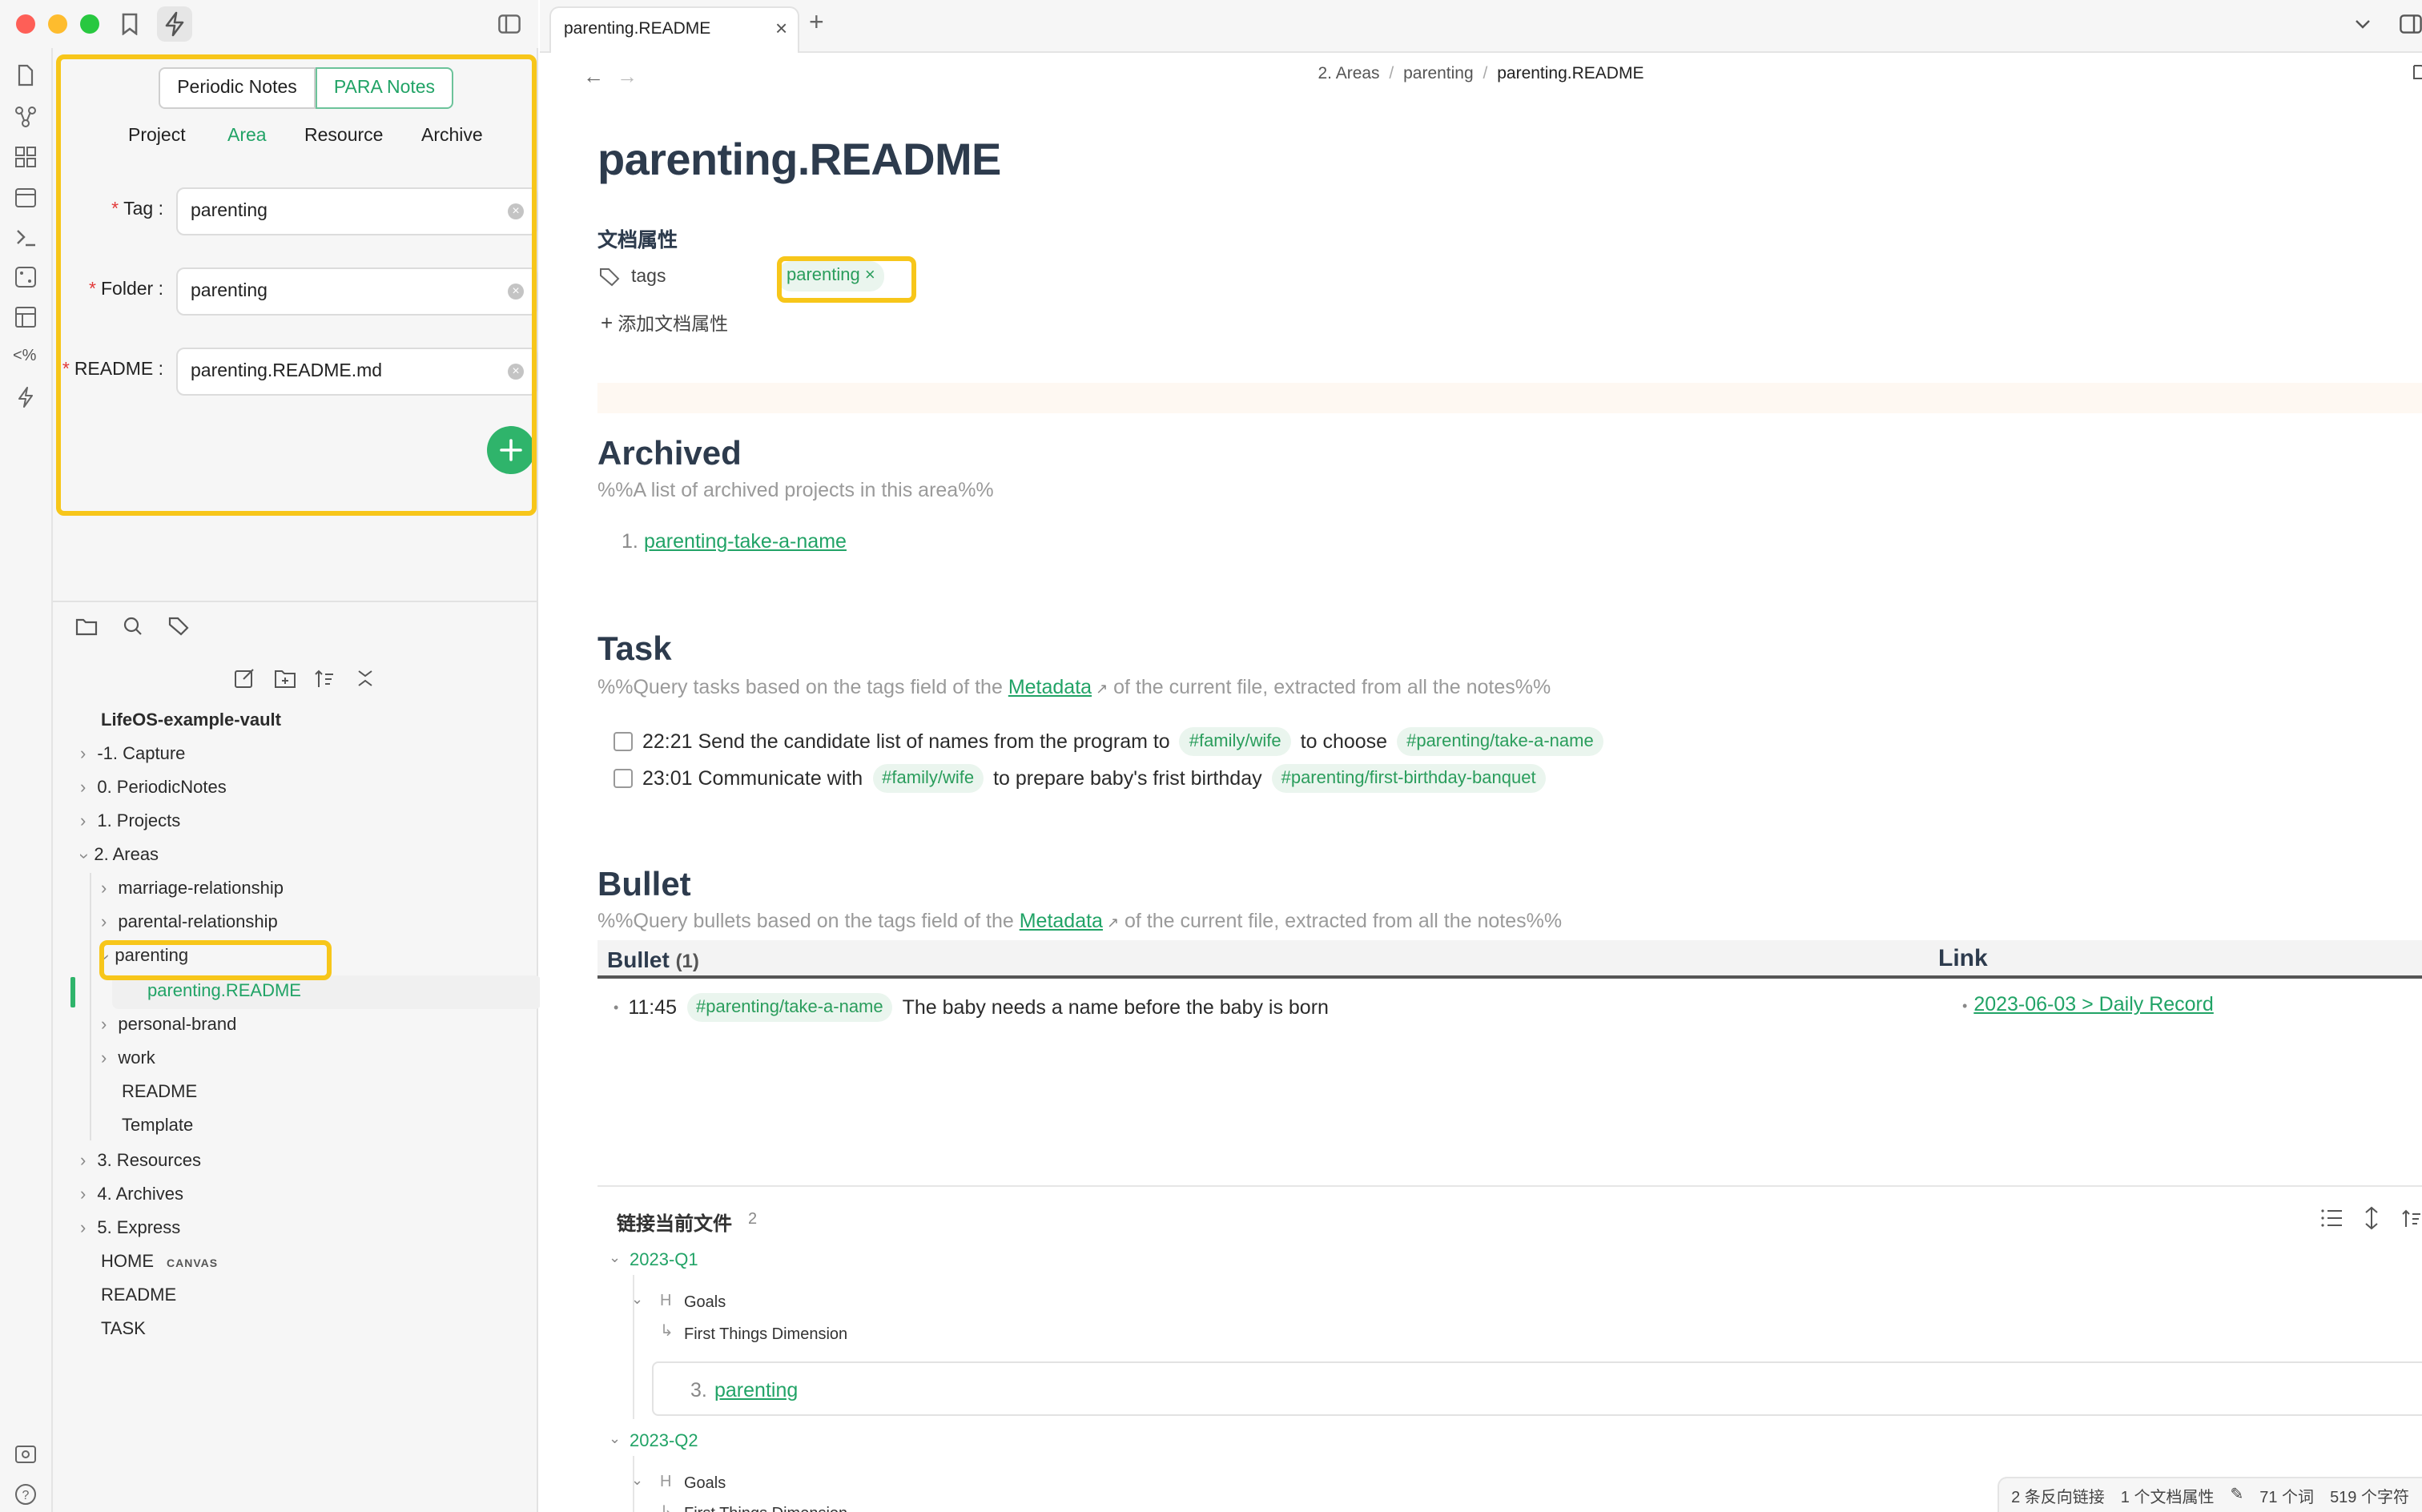  What do you see at coordinates (653, 1007) in the screenshot?
I see `bullet-time: 11:45` at bounding box center [653, 1007].